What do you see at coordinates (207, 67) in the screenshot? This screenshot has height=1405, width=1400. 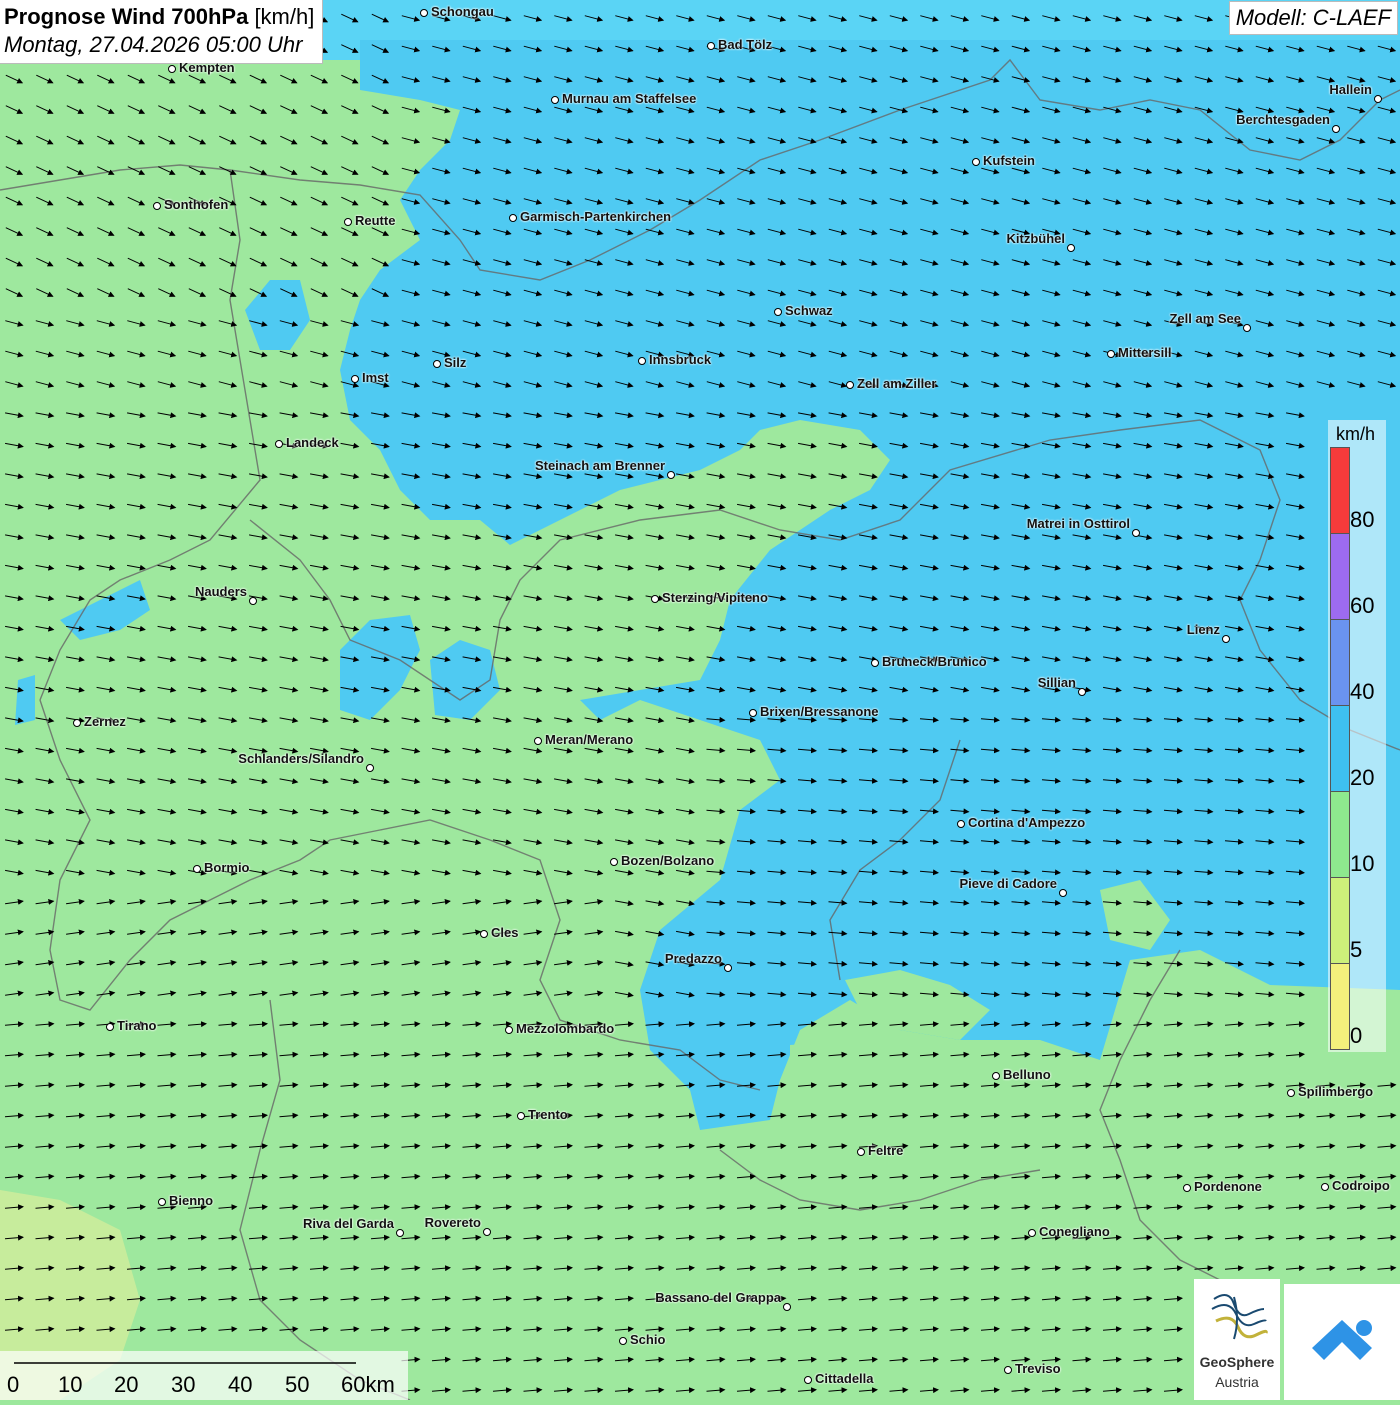 I see `city-label: Kempten` at bounding box center [207, 67].